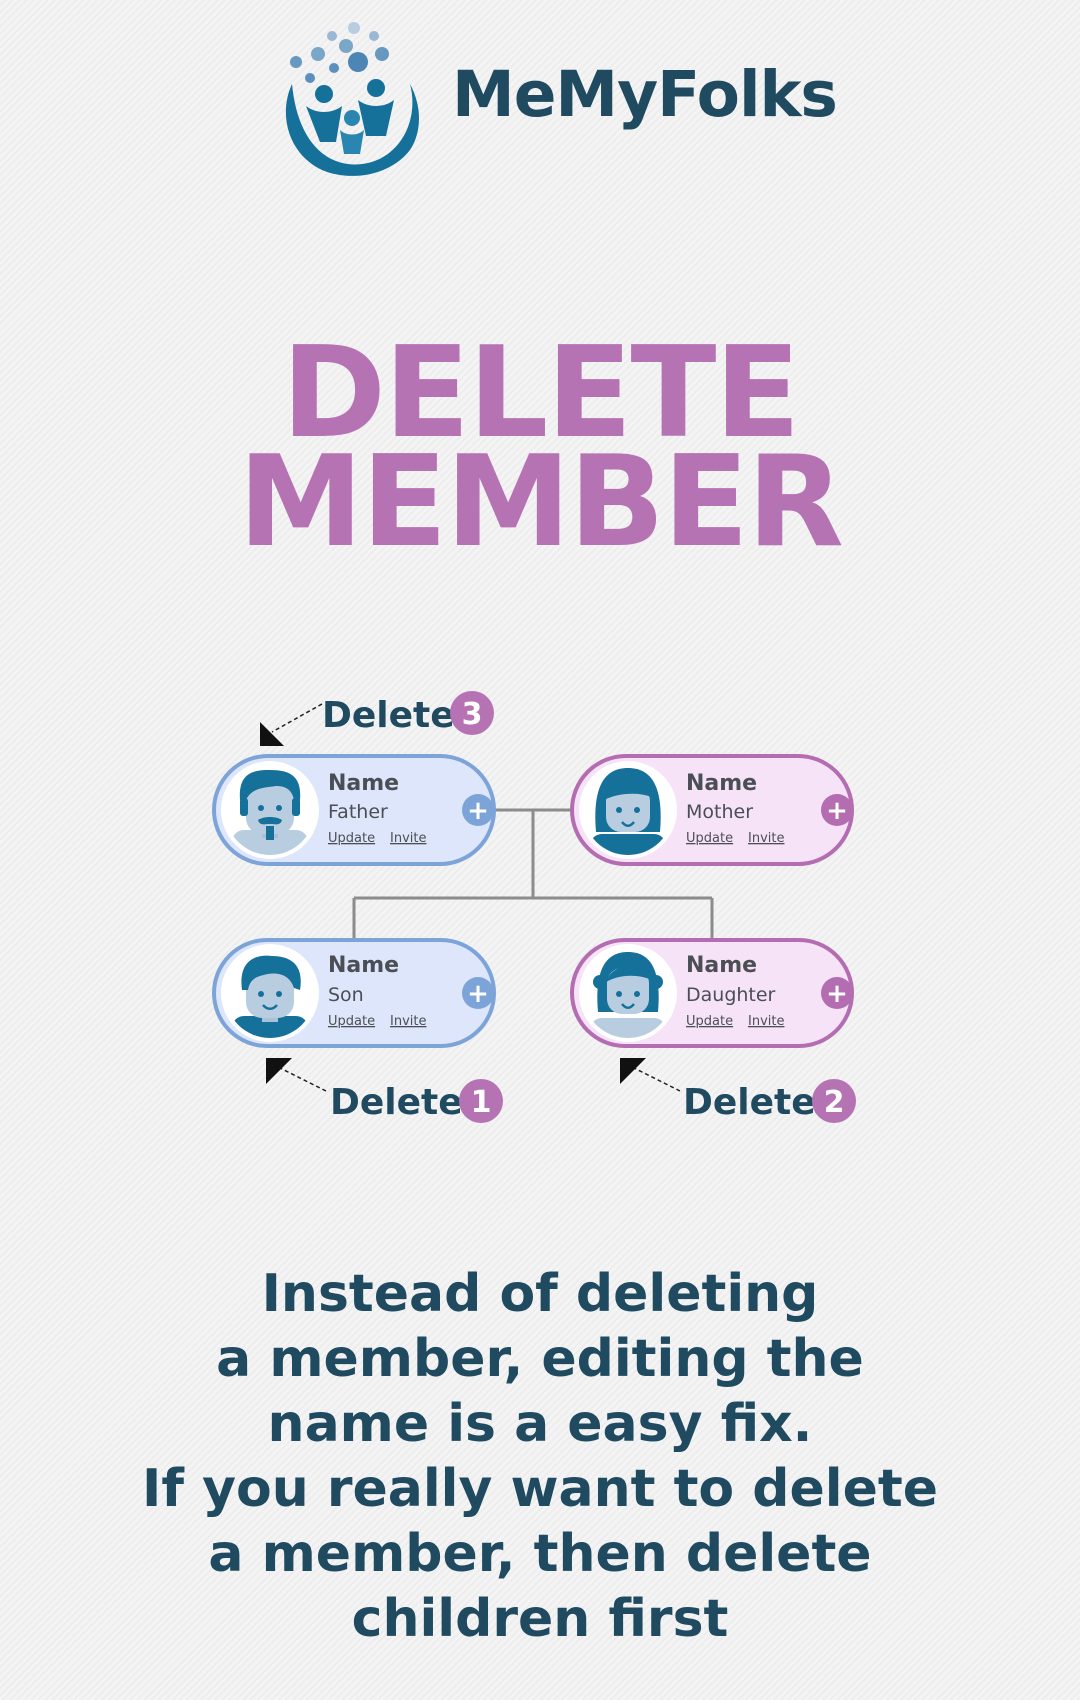 The image size is (1080, 1700). What do you see at coordinates (719, 812) in the screenshot?
I see `mother-role-label: Mother` at bounding box center [719, 812].